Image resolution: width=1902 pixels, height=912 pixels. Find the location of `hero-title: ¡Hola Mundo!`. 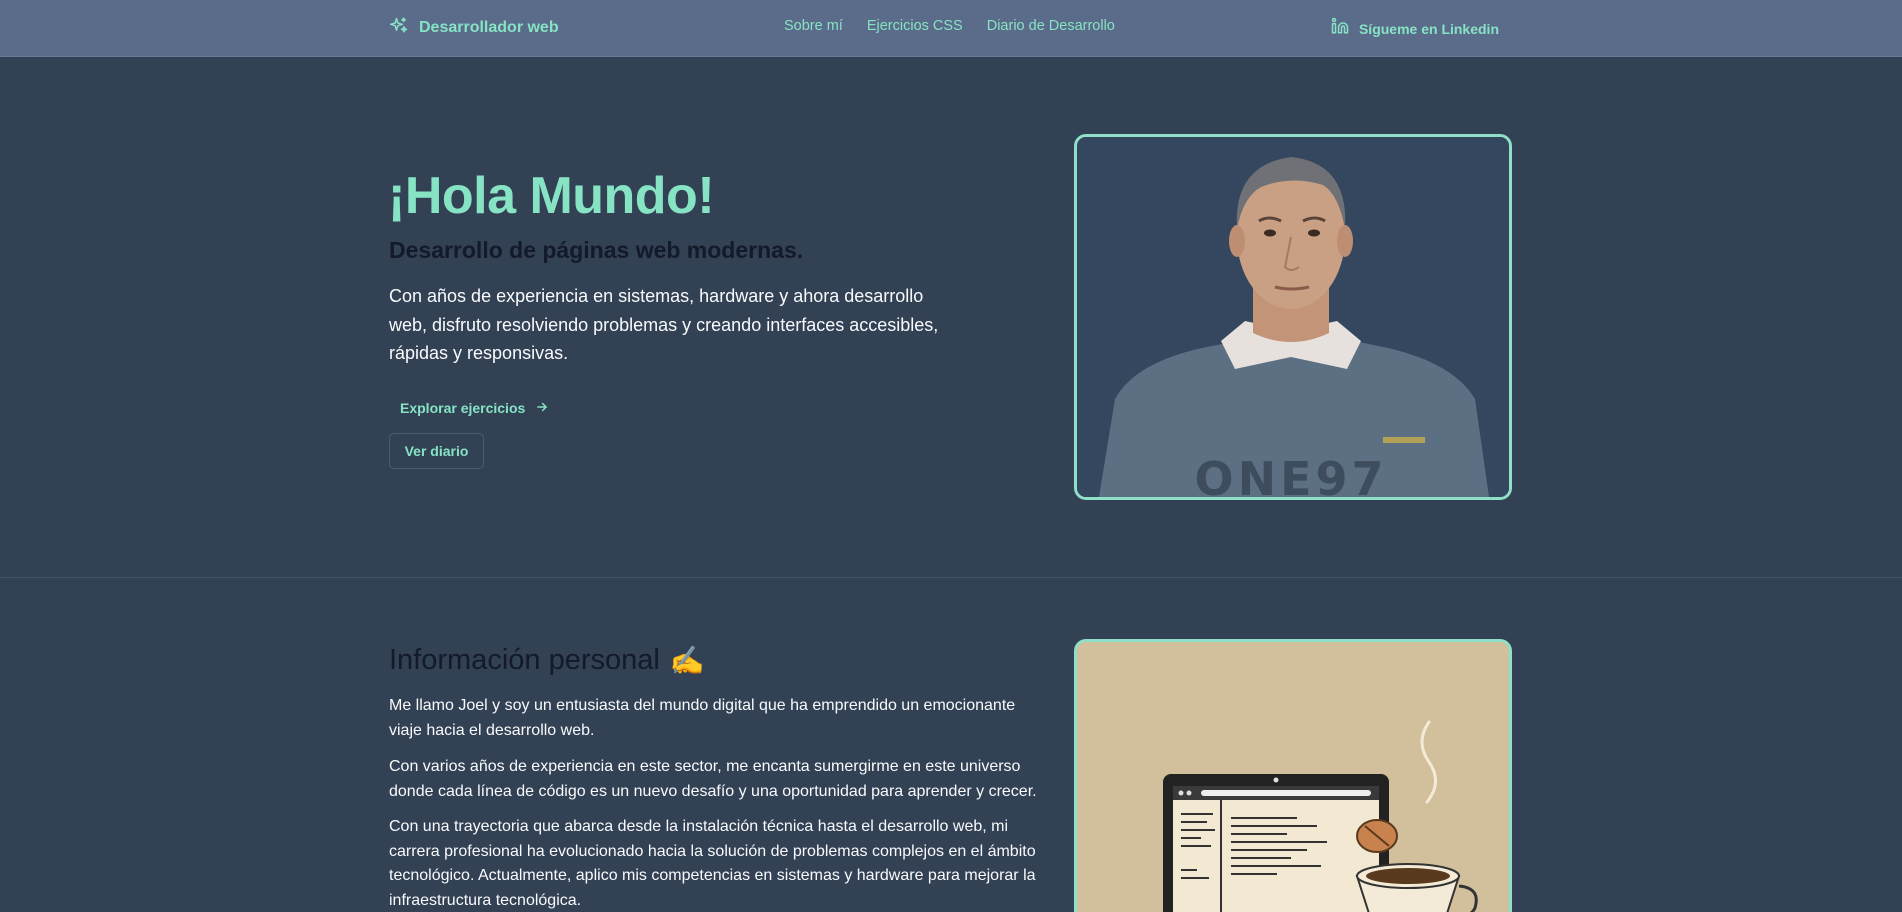

hero-title: ¡Hola Mundo! is located at coordinates (551, 196).